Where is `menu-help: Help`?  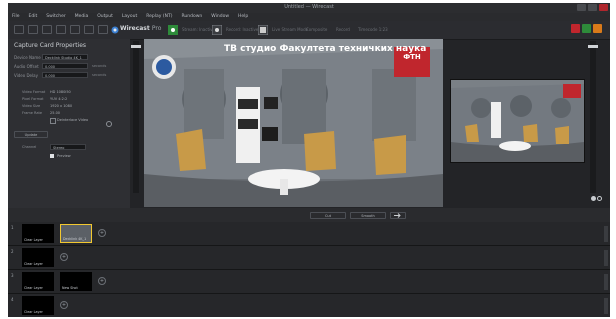
menu-help: Help is located at coordinates (243, 17).